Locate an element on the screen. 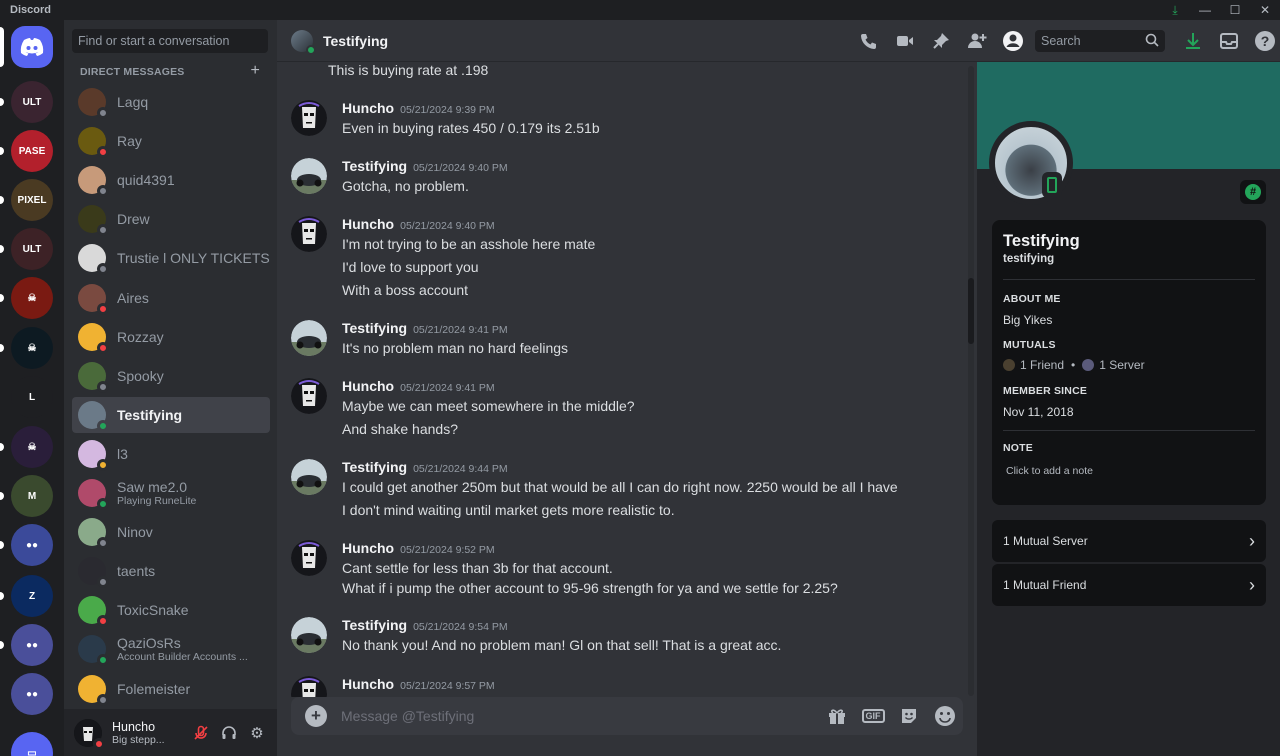 This screenshot has height=756, width=1280. dm-name: l3 is located at coordinates (122, 453).